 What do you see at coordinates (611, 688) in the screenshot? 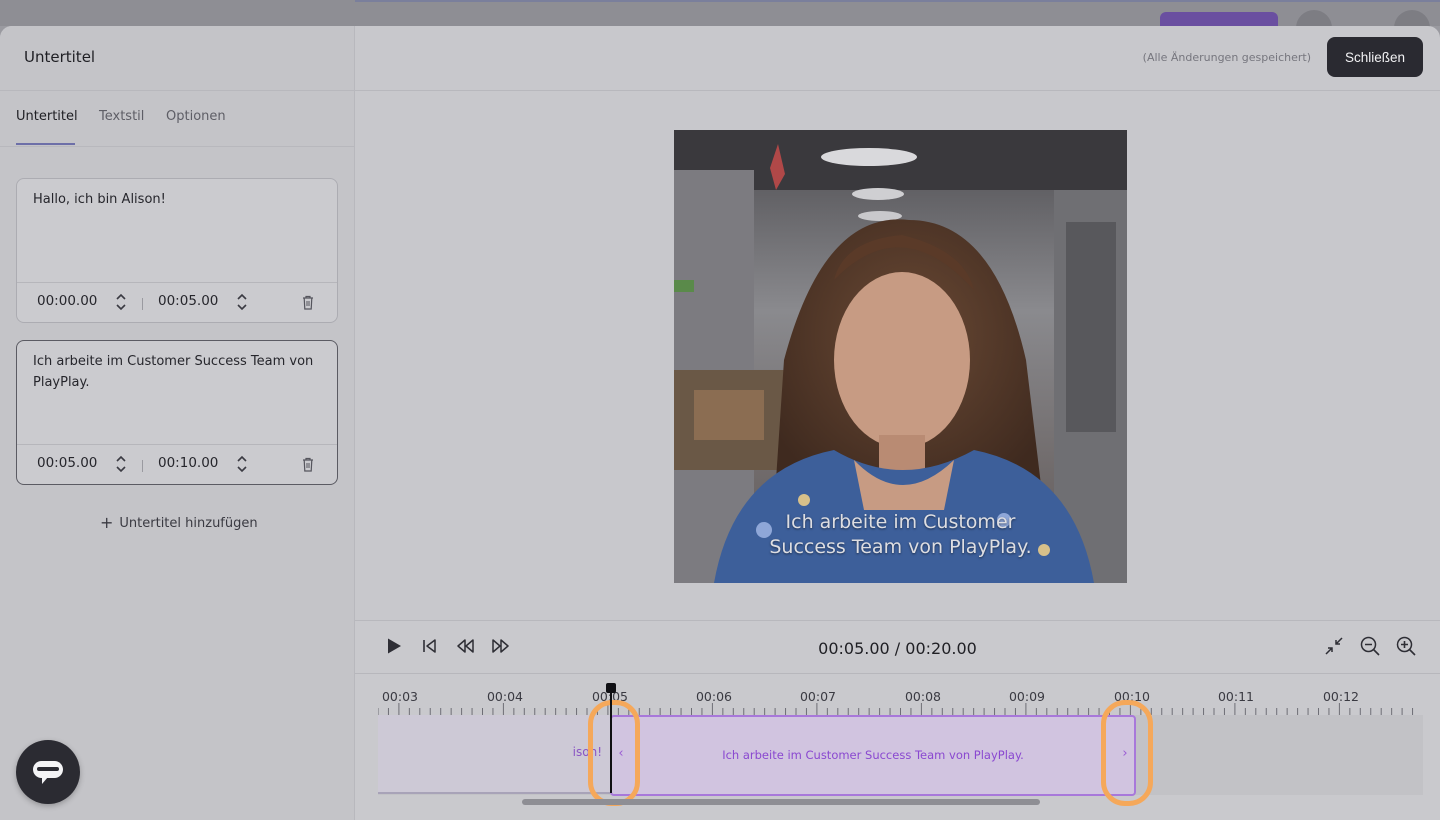
I see `playhead-handle` at bounding box center [611, 688].